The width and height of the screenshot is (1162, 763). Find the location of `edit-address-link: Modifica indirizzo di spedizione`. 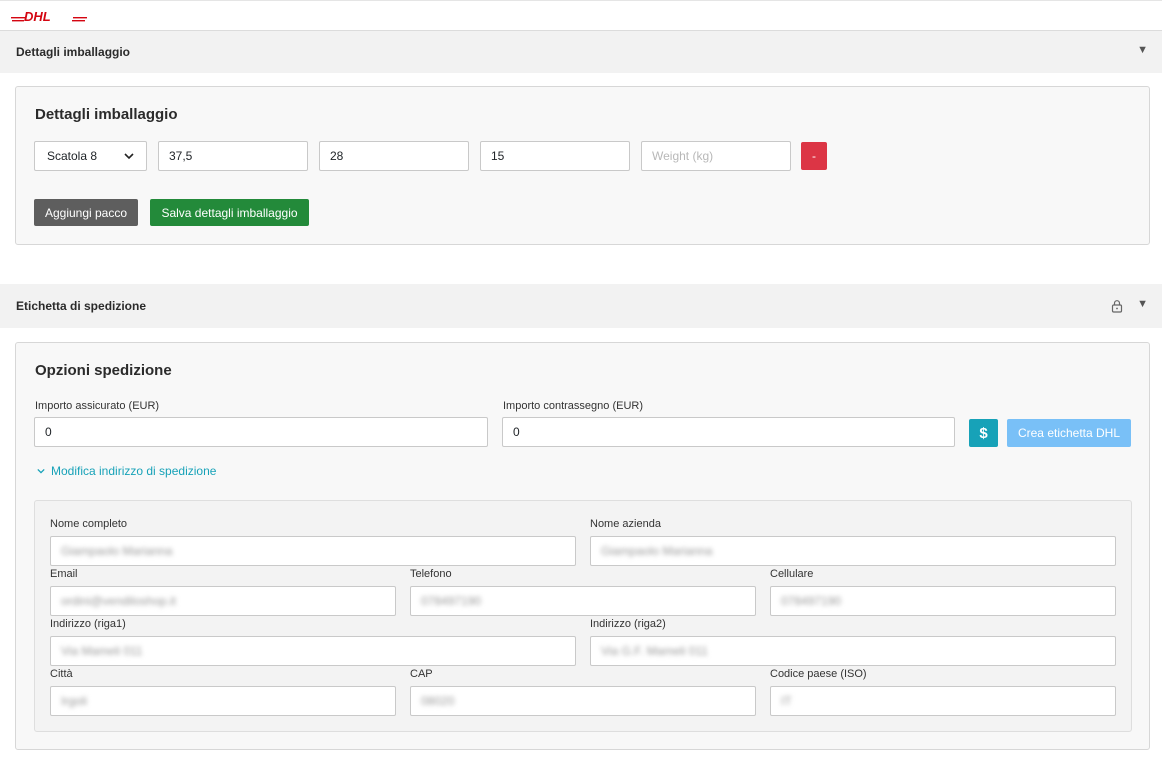

edit-address-link: Modifica indirizzo di spedizione is located at coordinates (126, 471).